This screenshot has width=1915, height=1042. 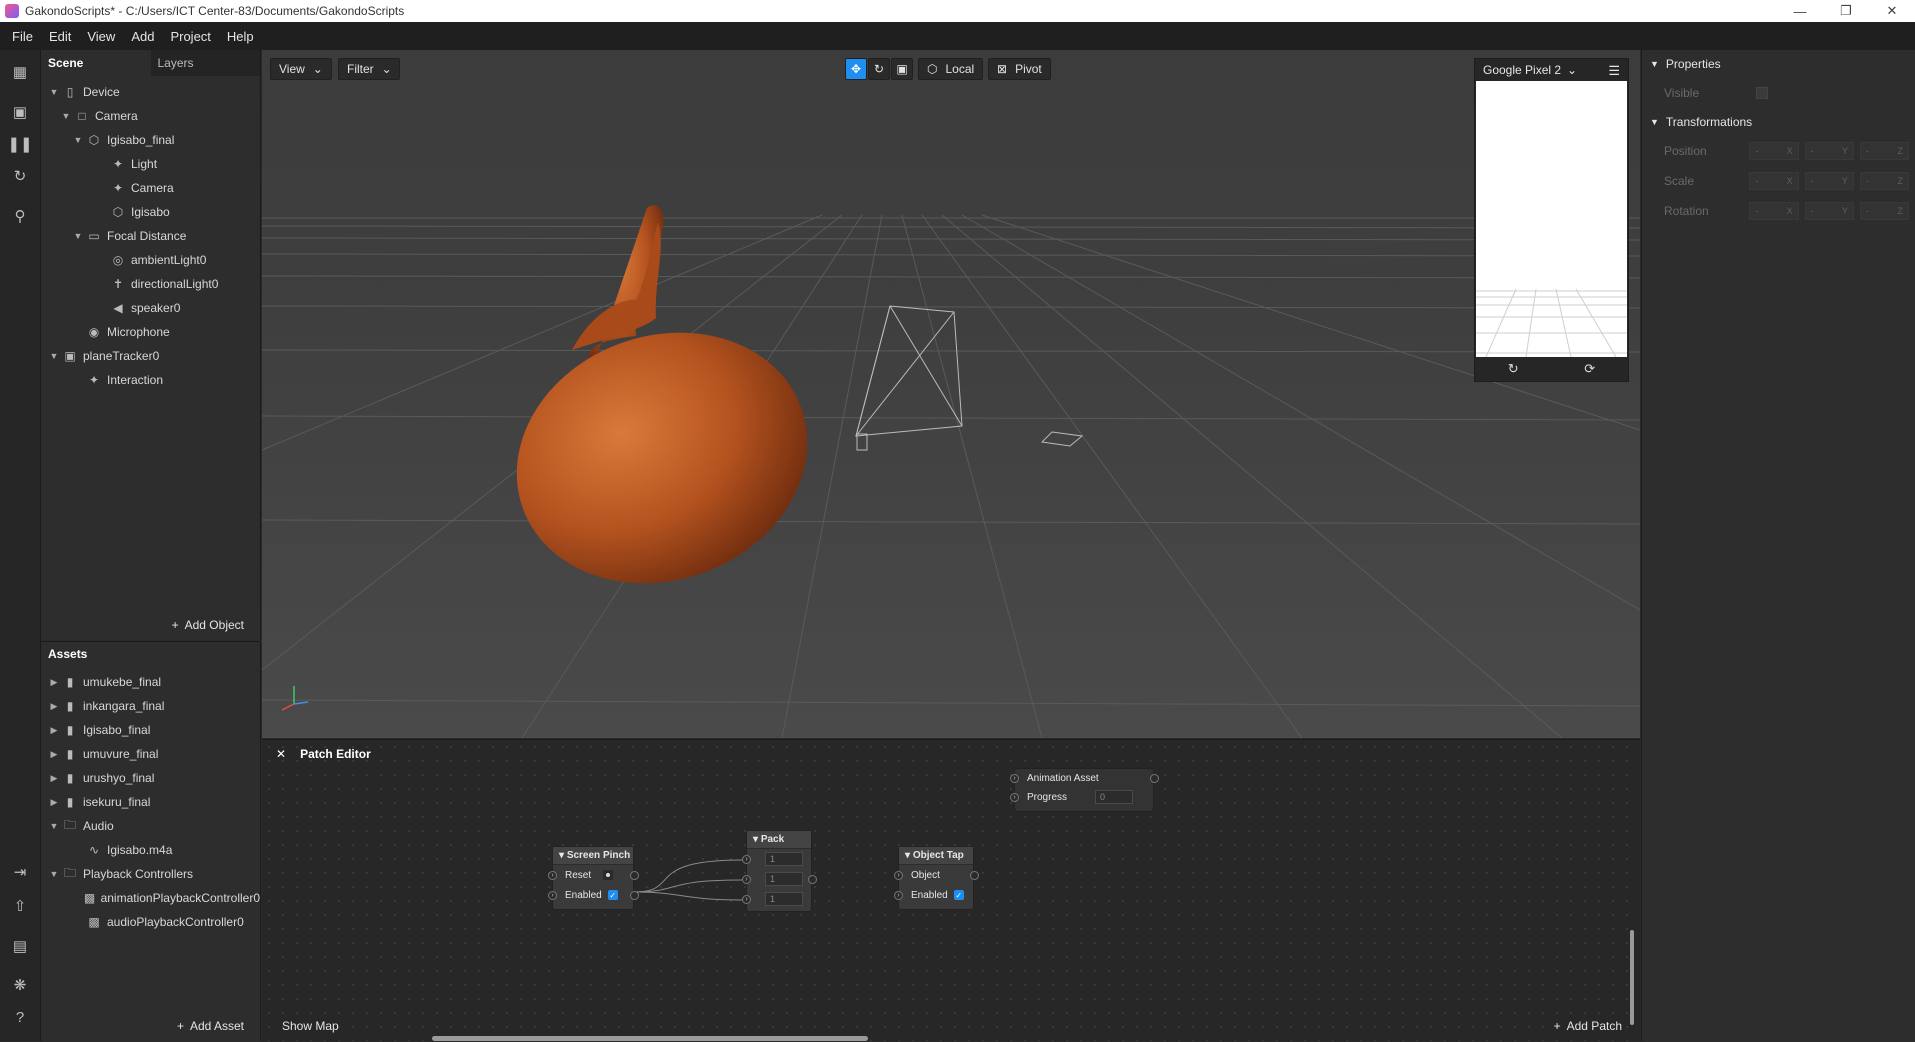 What do you see at coordinates (150, 802) in the screenshot?
I see `asset-item: ▶ ▮ isekuru_final` at bounding box center [150, 802].